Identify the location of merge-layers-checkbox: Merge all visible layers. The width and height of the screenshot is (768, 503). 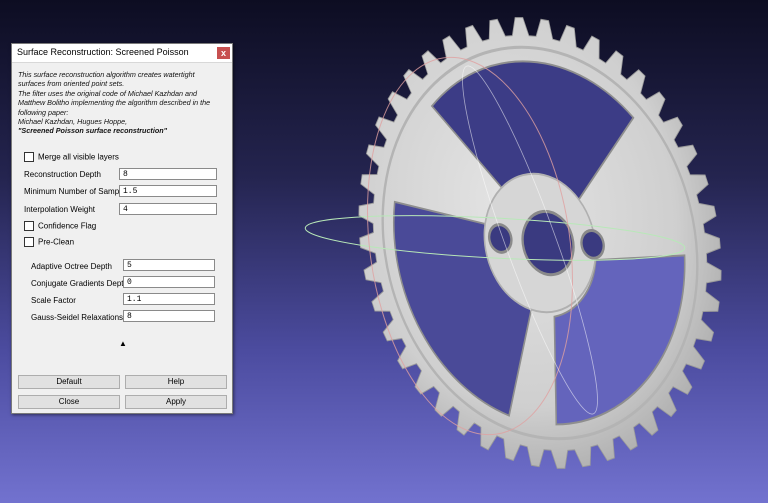
(71, 158).